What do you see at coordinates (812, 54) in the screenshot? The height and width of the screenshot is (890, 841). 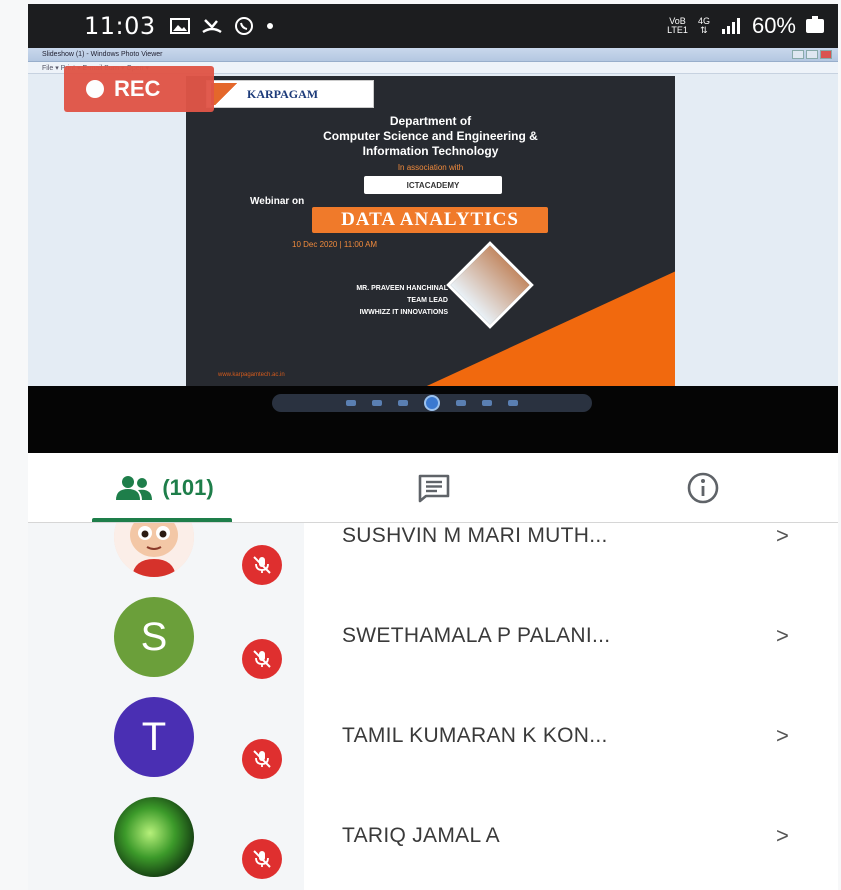 I see `window-controls` at bounding box center [812, 54].